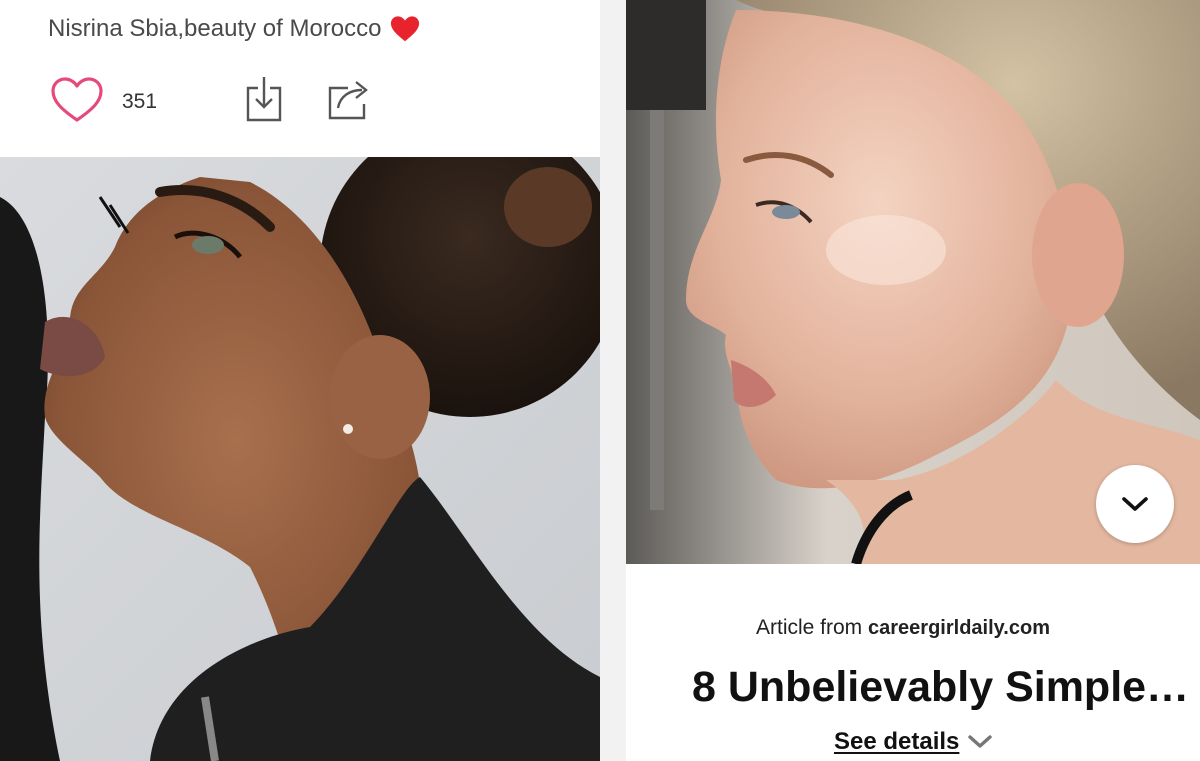 Image resolution: width=1200 pixels, height=761 pixels. Describe the element at coordinates (77, 100) in the screenshot. I see `heart-outline-icon` at that location.